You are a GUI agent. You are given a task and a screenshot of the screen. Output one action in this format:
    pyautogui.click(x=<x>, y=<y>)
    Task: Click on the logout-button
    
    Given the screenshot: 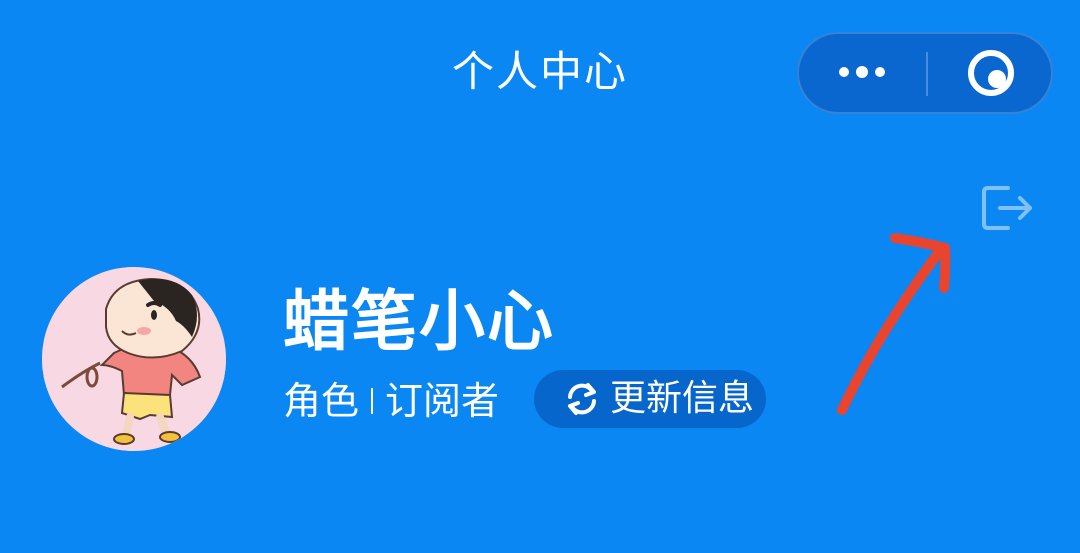 What is the action you would take?
    pyautogui.click(x=1006, y=208)
    